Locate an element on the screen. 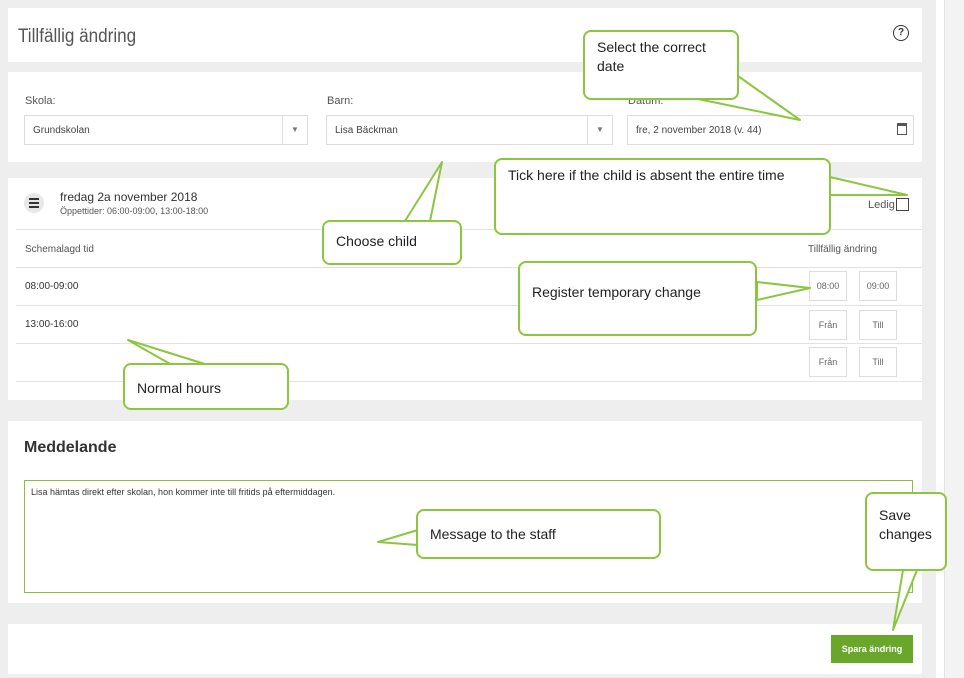 This screenshot has height=678, width=964. child-callout: Choose child is located at coordinates (392, 242).